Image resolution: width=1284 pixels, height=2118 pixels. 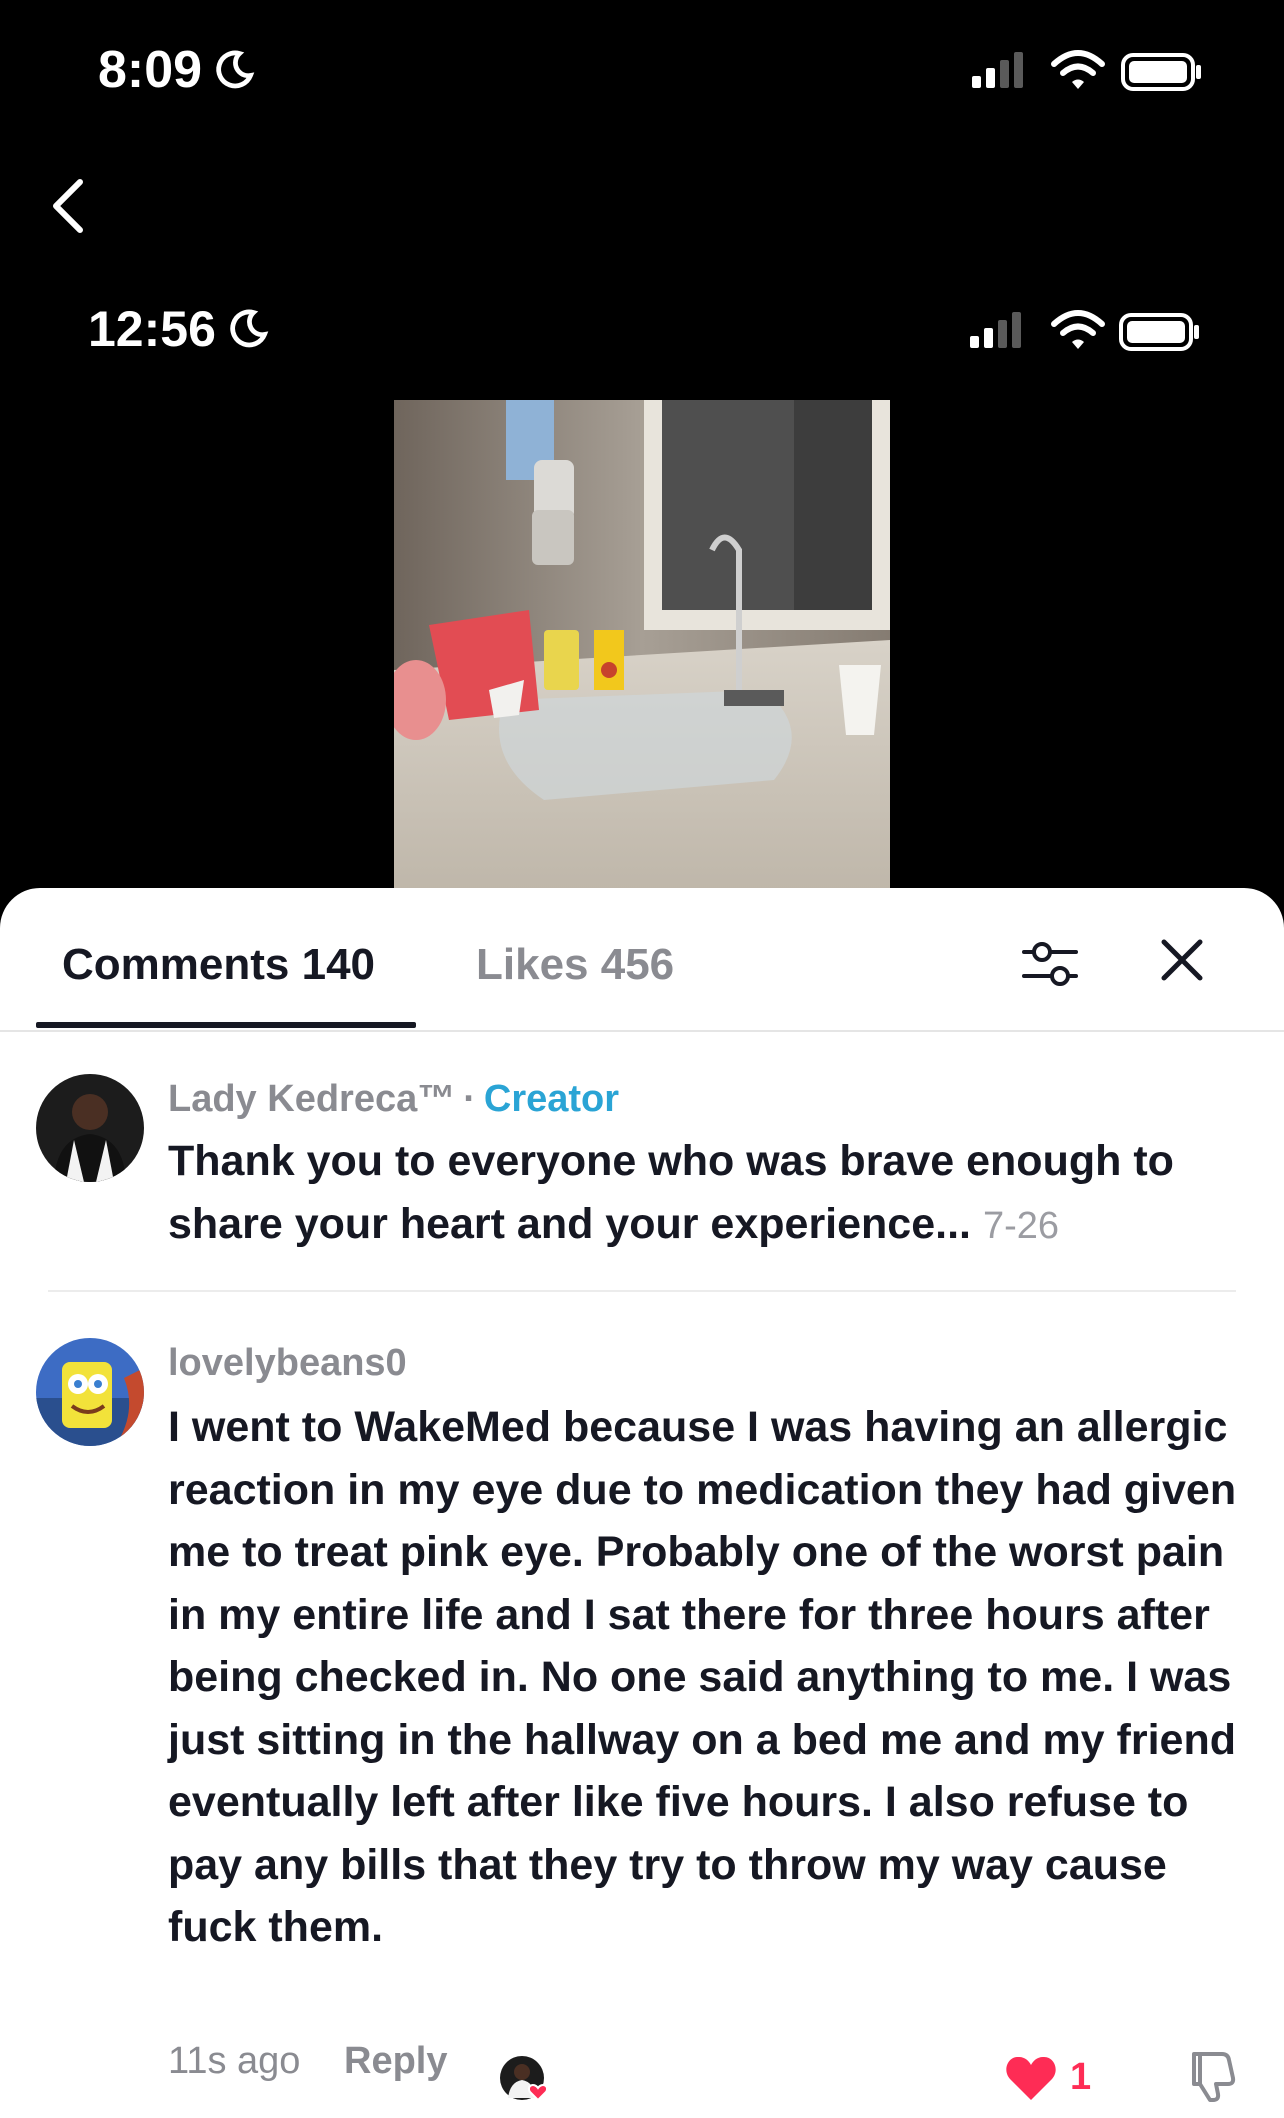 What do you see at coordinates (575, 965) in the screenshot?
I see `tab-likes: Likes 456` at bounding box center [575, 965].